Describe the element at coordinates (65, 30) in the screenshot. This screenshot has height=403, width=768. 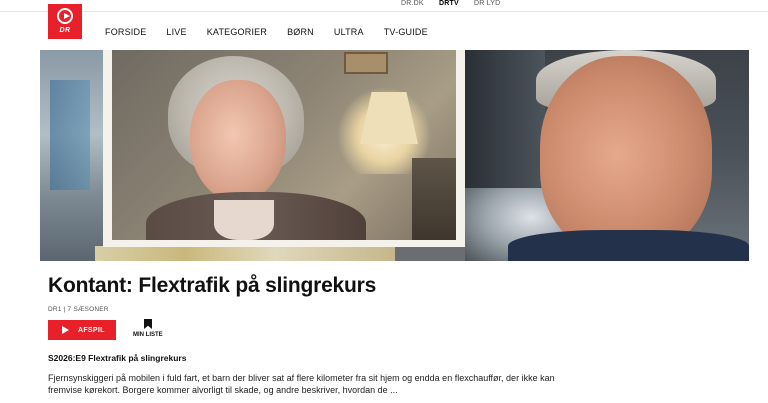
I see `logo-text: DR` at that location.